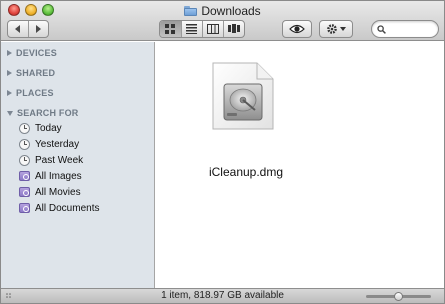 This screenshot has height=304, width=445. Describe the element at coordinates (58, 192) in the screenshot. I see `sidebar-item-label: All Movies` at that location.